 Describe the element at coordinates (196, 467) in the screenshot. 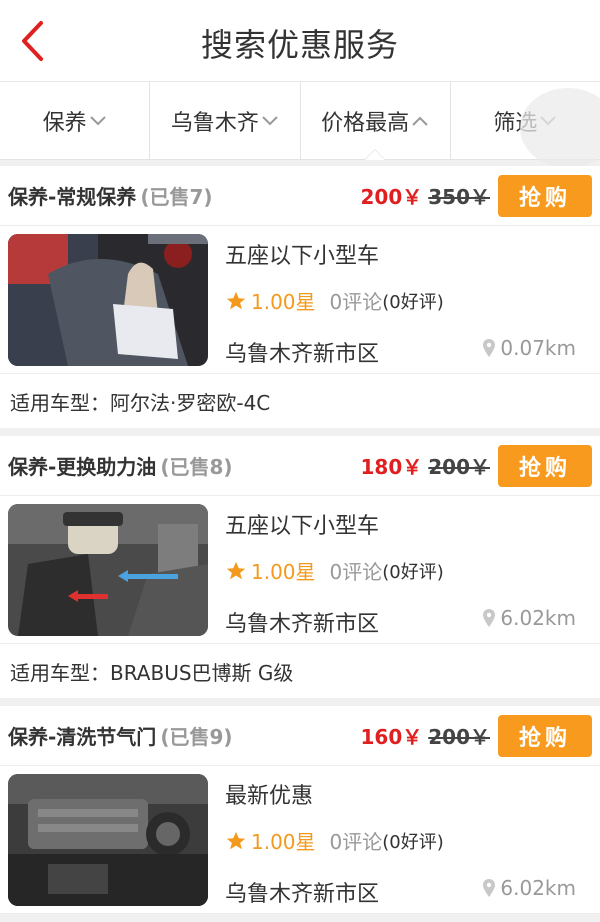

I see `item-sold: (已售8)` at that location.